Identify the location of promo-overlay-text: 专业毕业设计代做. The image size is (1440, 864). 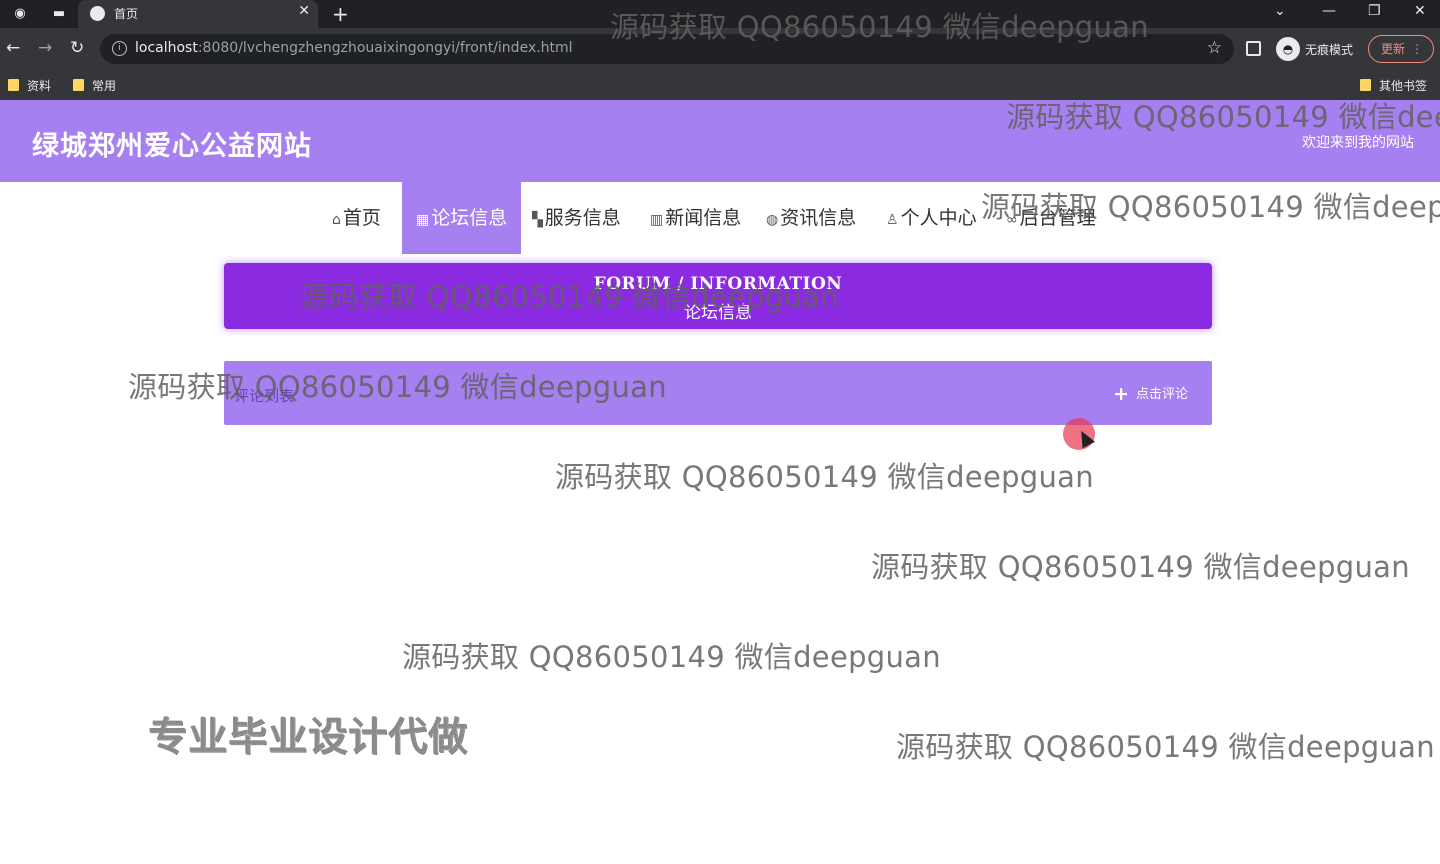
(308, 737).